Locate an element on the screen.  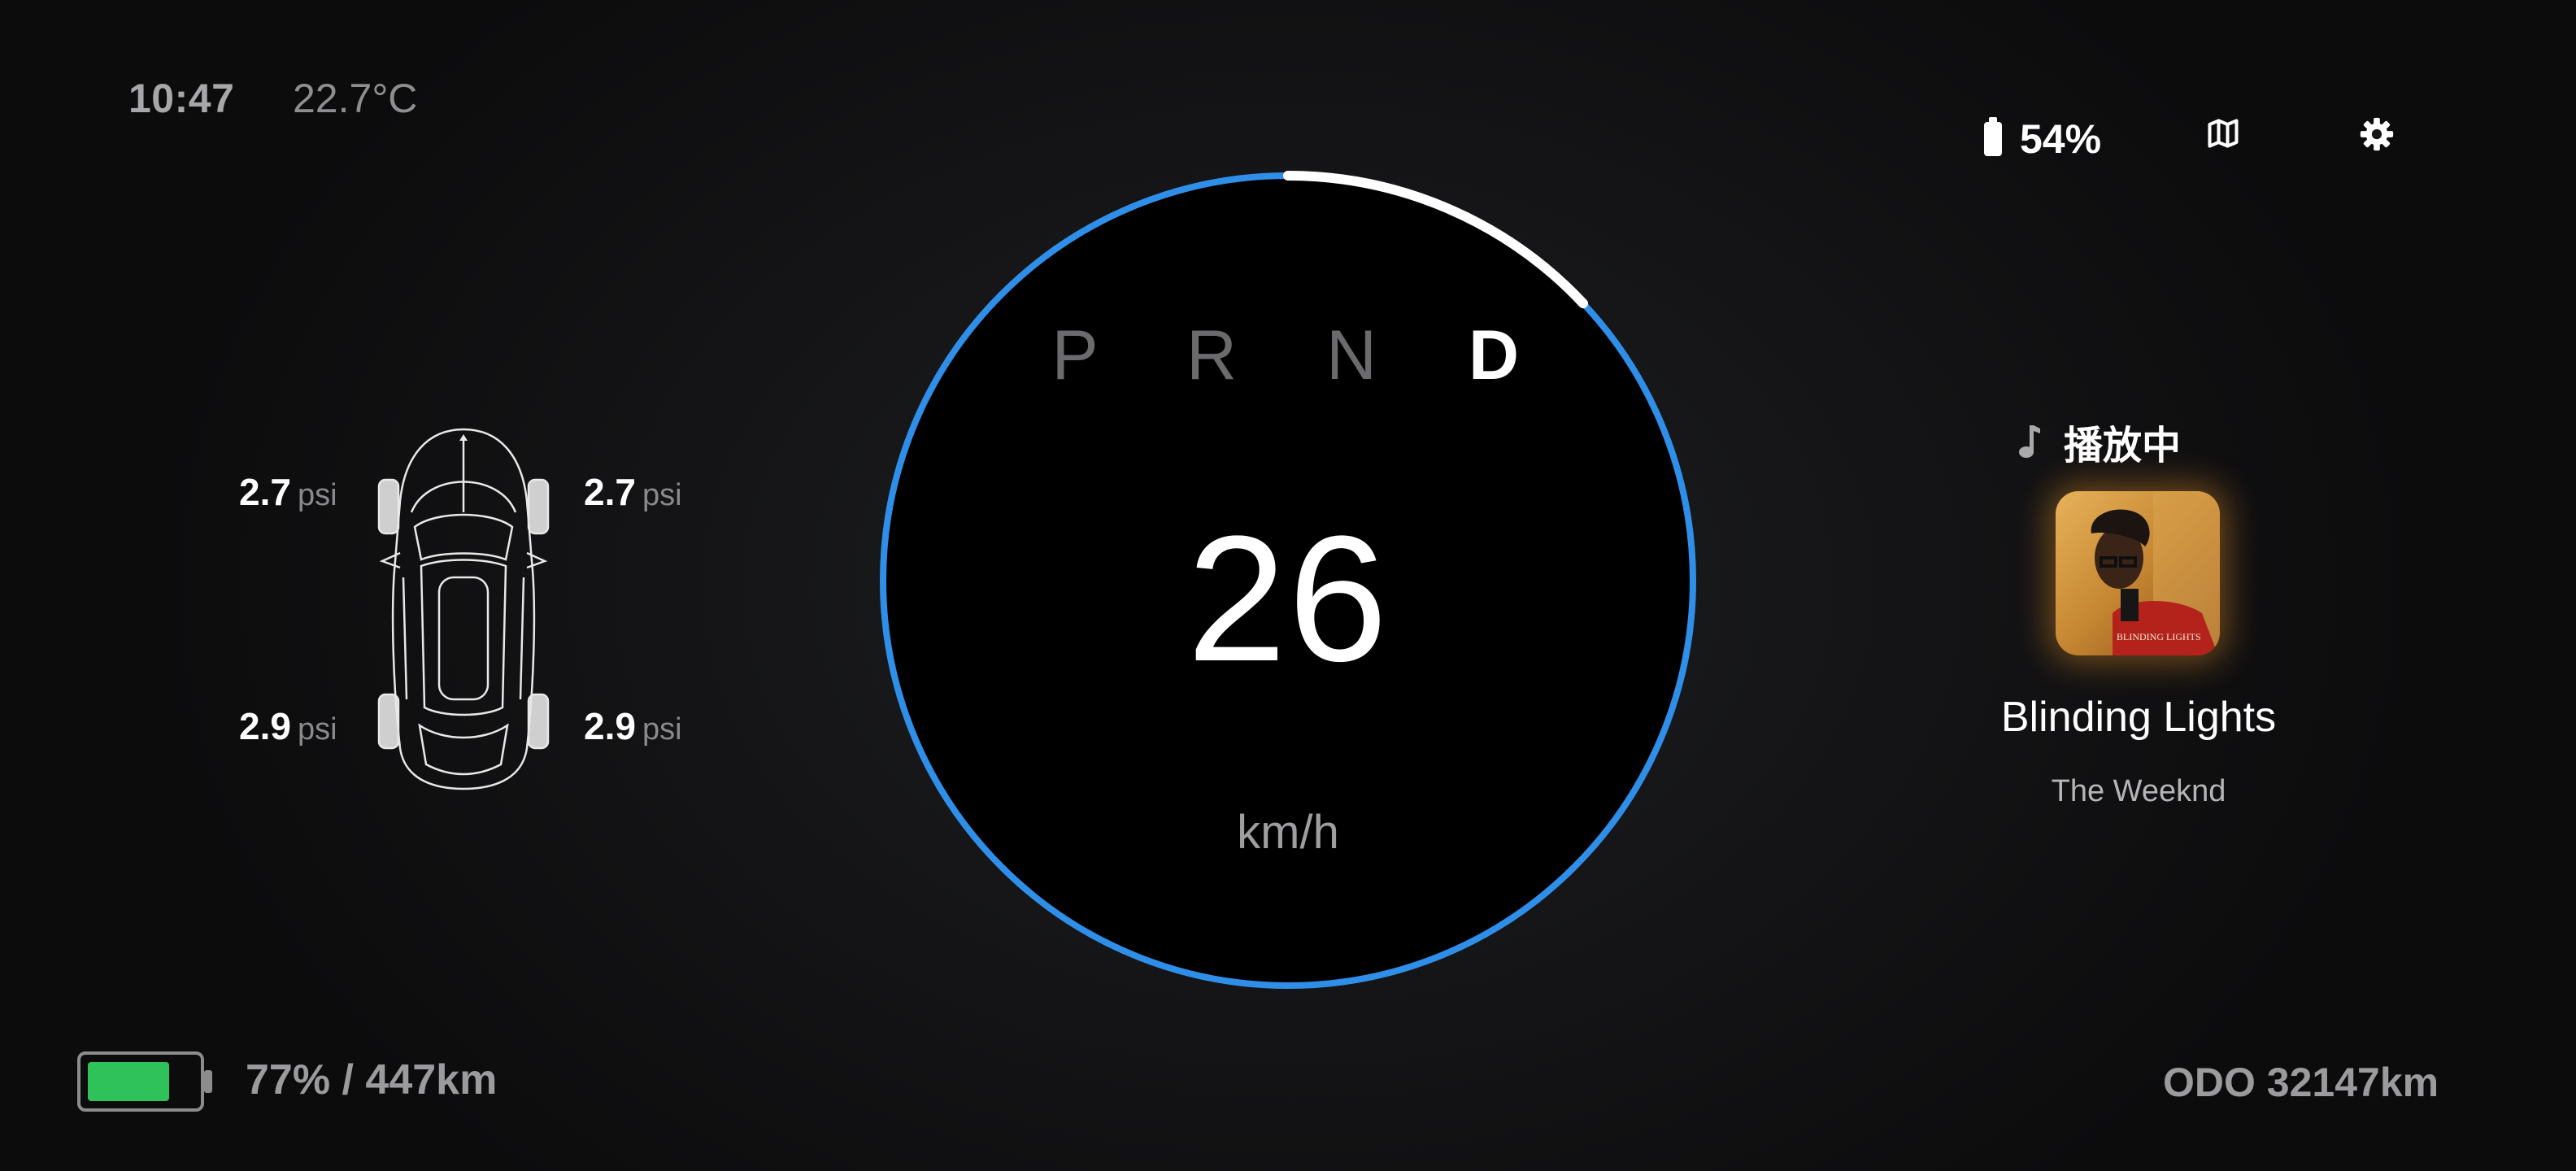
battery-level-indicator is located at coordinates (145, 1081).